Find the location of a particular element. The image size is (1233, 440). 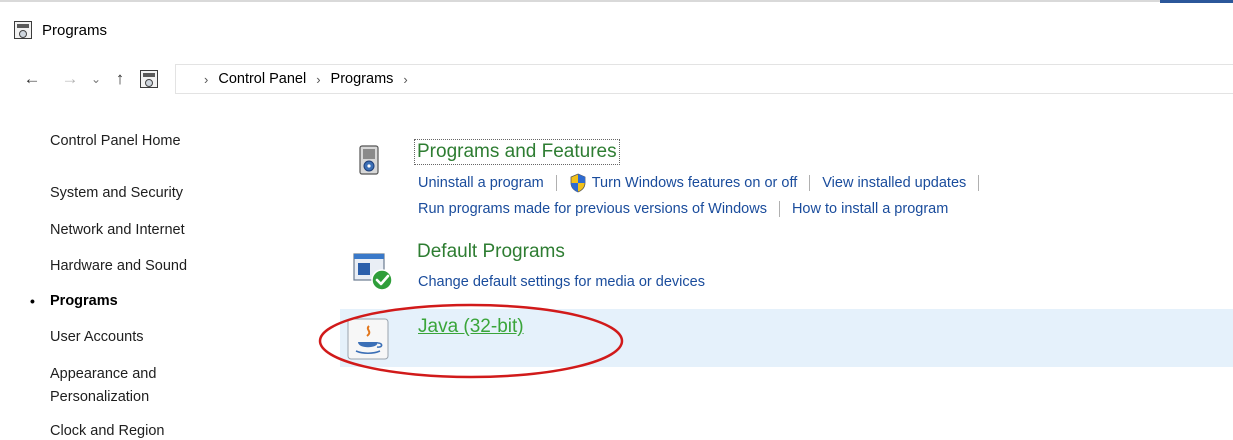

sidebar-item-label: Programs is located at coordinates (84, 301).